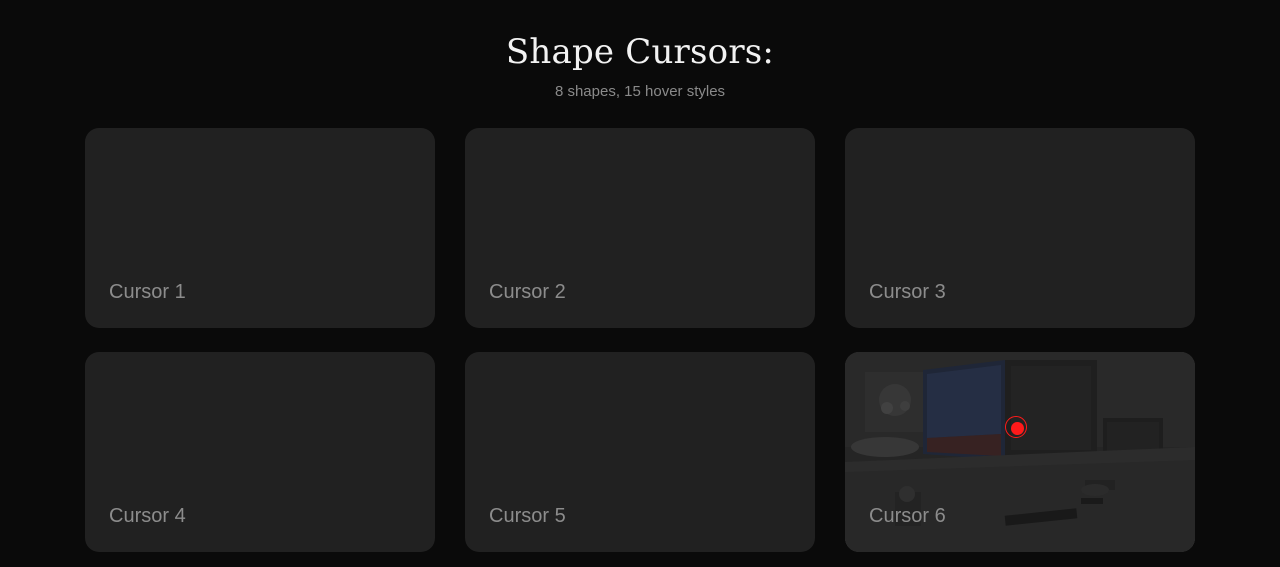 The width and height of the screenshot is (1280, 567). Describe the element at coordinates (1017, 428) in the screenshot. I see `cursor-dot-icon` at that location.